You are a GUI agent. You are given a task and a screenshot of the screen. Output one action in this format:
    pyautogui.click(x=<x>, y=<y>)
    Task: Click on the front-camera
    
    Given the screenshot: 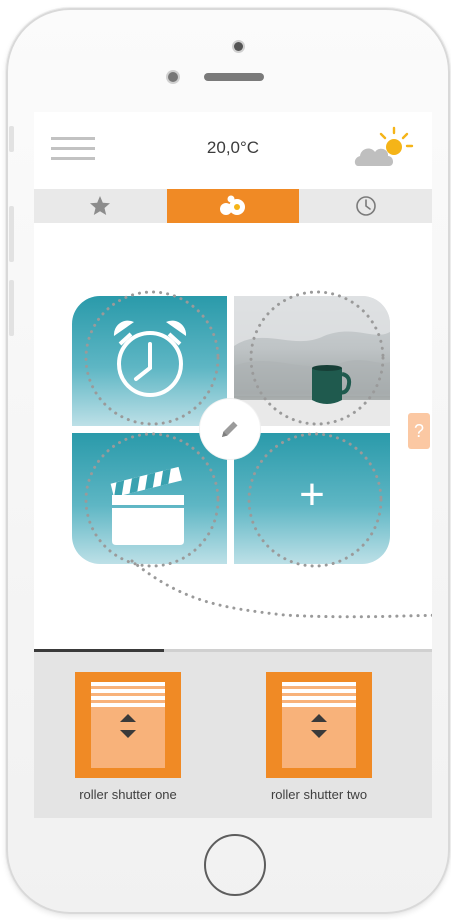 What is the action you would take?
    pyautogui.click(x=238, y=46)
    